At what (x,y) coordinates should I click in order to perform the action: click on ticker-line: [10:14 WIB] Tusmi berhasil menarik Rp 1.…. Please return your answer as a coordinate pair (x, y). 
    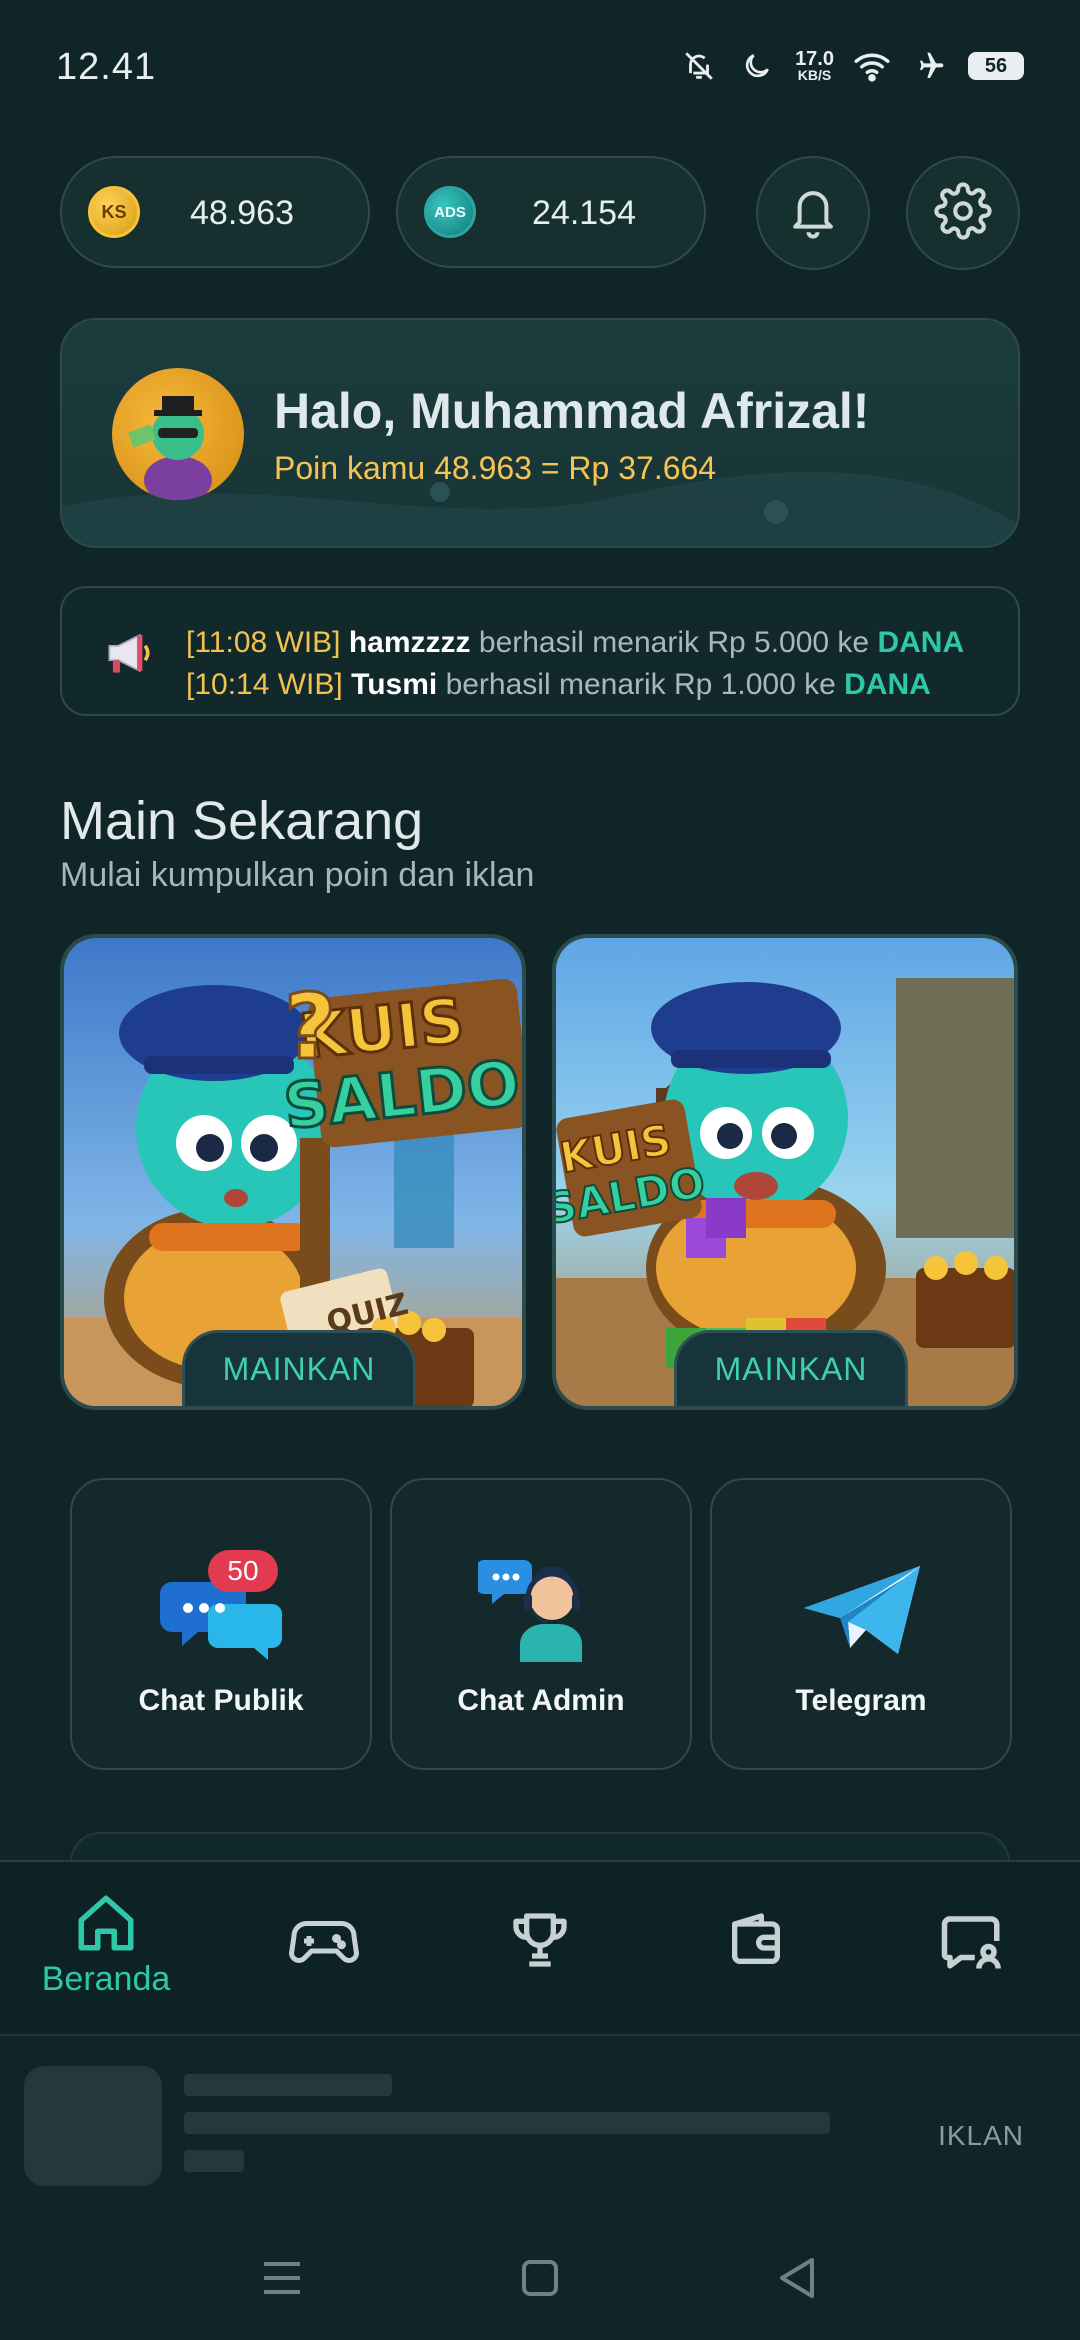
    Looking at the image, I should click on (558, 684).